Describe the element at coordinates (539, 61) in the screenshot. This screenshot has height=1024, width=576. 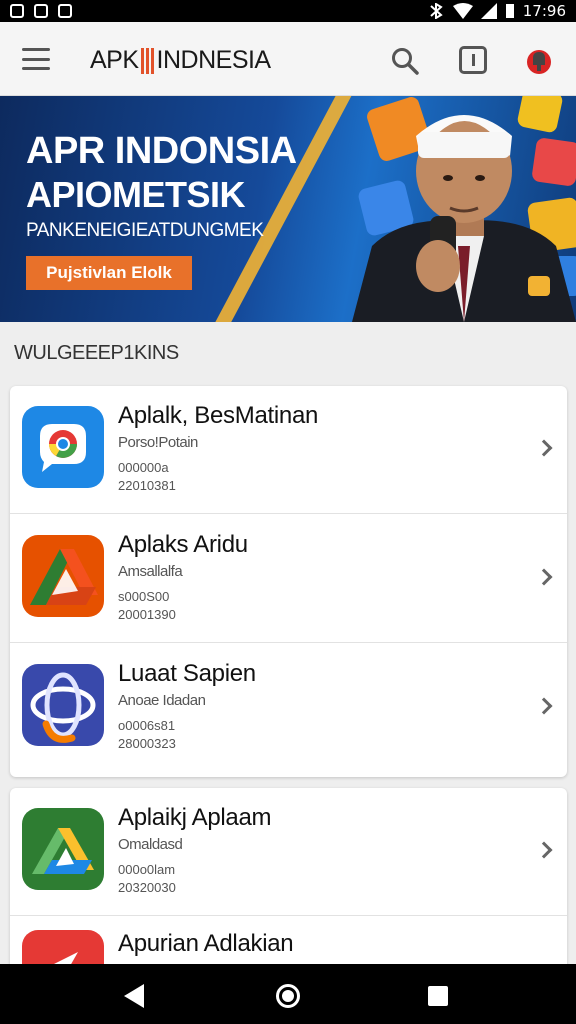
I see `notification-bell-icon` at that location.